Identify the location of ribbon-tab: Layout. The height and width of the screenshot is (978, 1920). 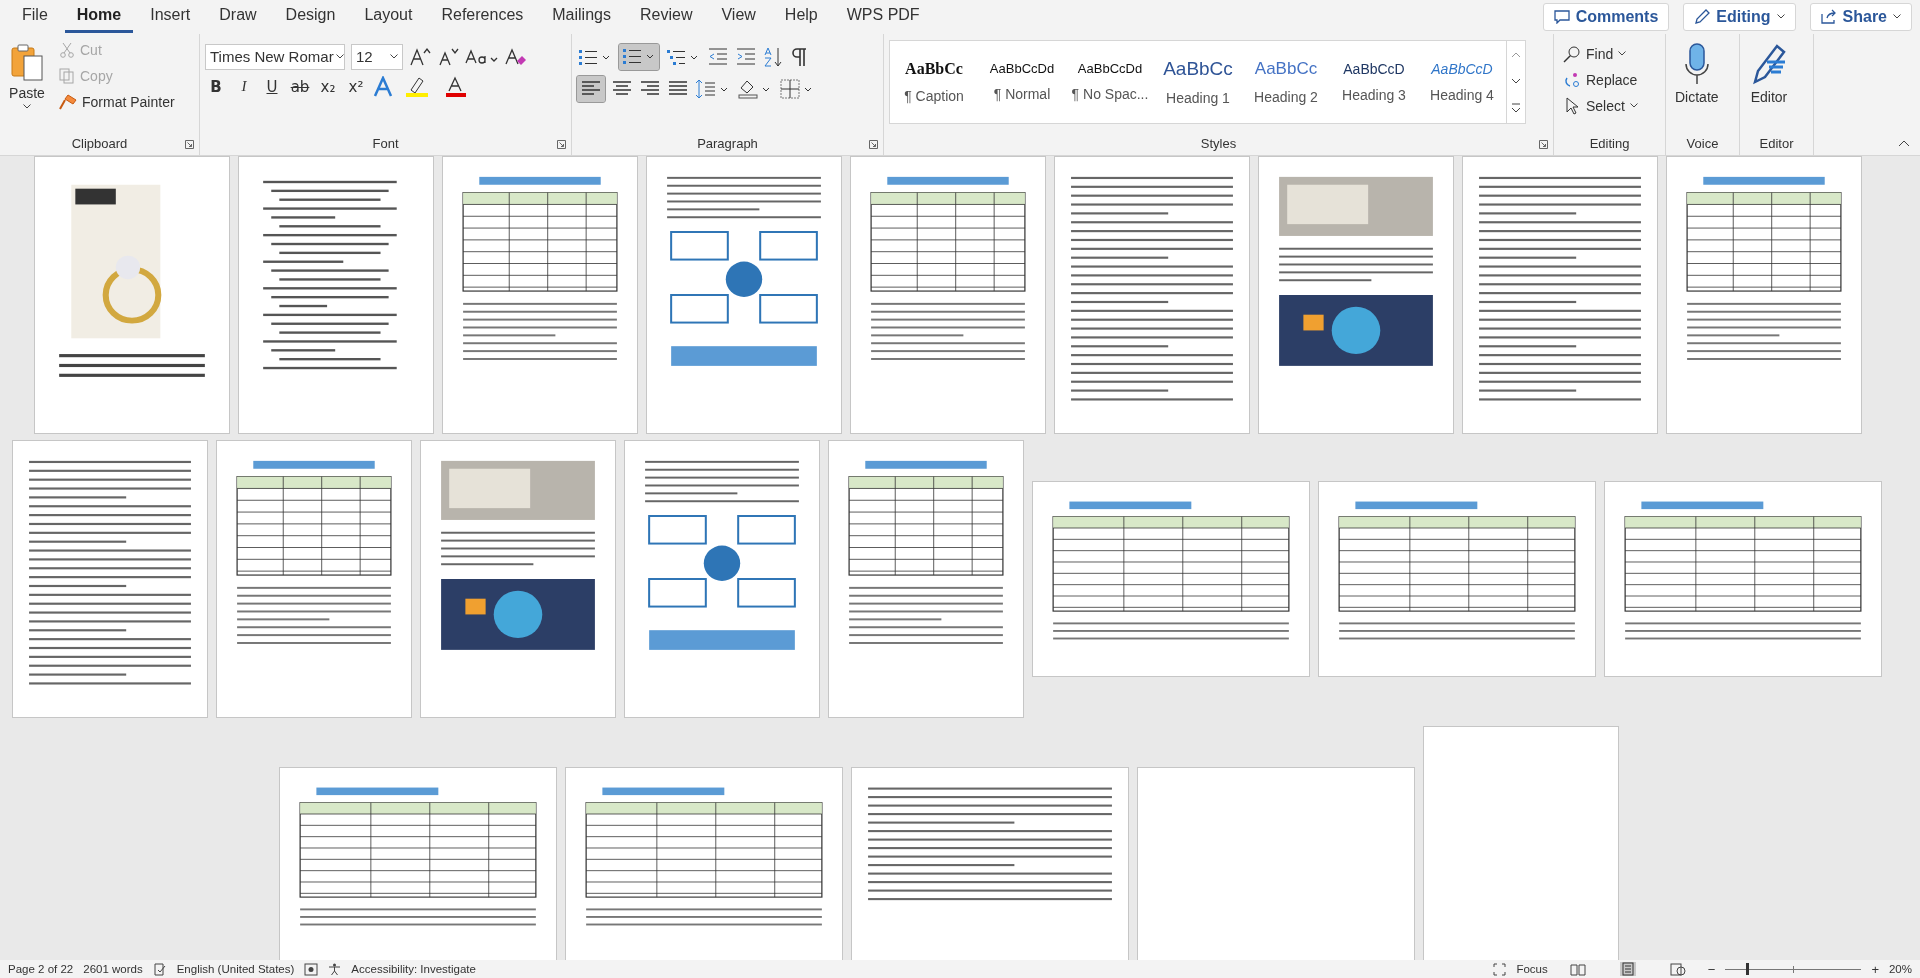
(388, 17).